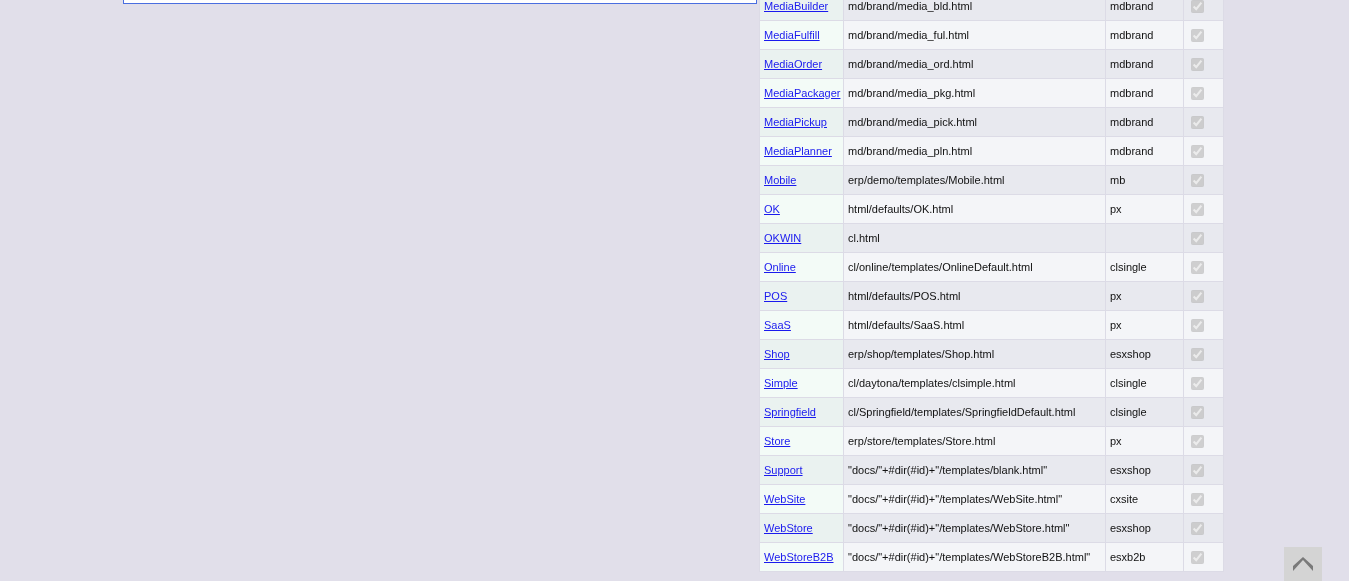 This screenshot has width=1349, height=581. Describe the element at coordinates (777, 354) in the screenshot. I see `template-link: Shop` at that location.